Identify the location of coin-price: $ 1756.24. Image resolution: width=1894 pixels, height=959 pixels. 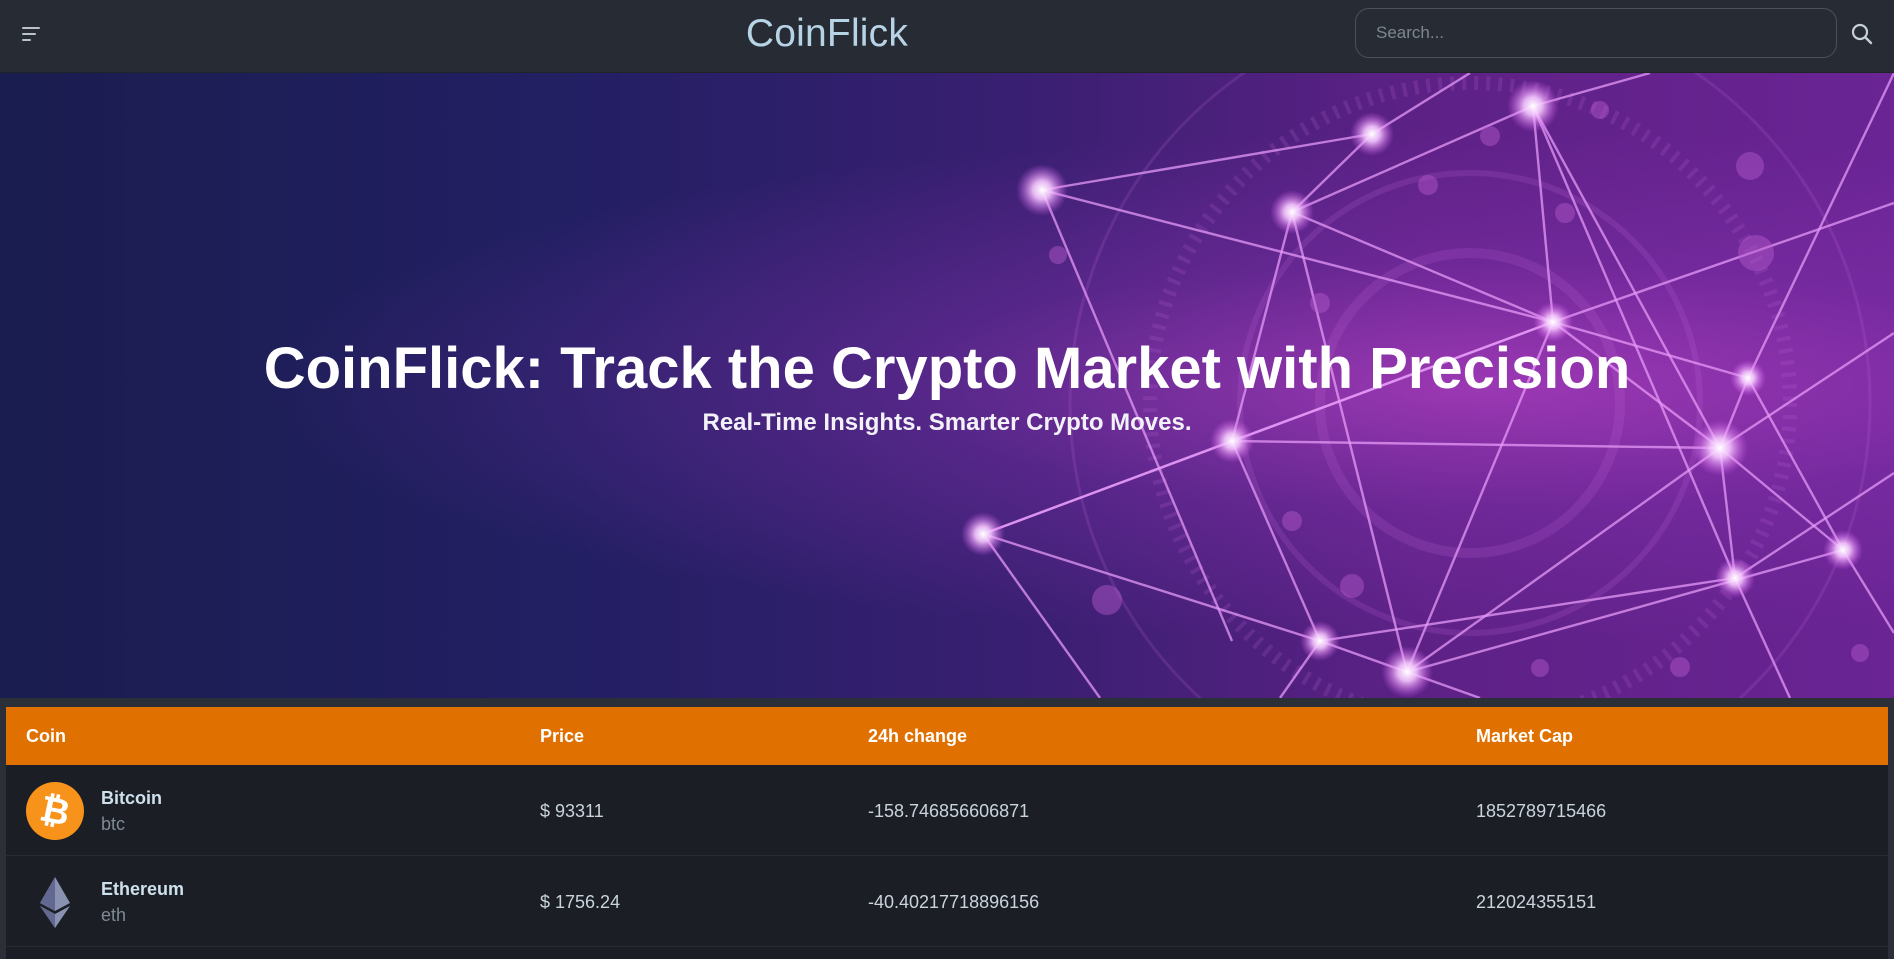
(580, 902).